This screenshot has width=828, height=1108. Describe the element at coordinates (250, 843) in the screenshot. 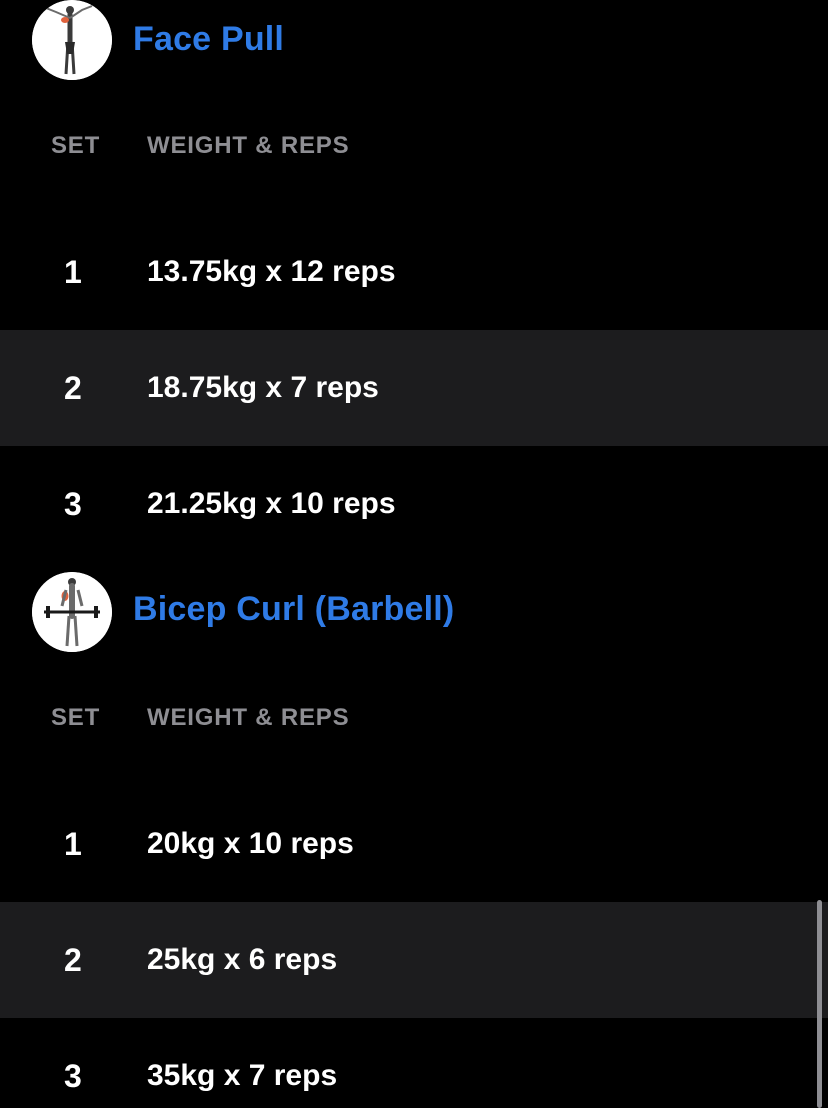

I see `set-weight-reps: 20kg x 10 reps` at that location.